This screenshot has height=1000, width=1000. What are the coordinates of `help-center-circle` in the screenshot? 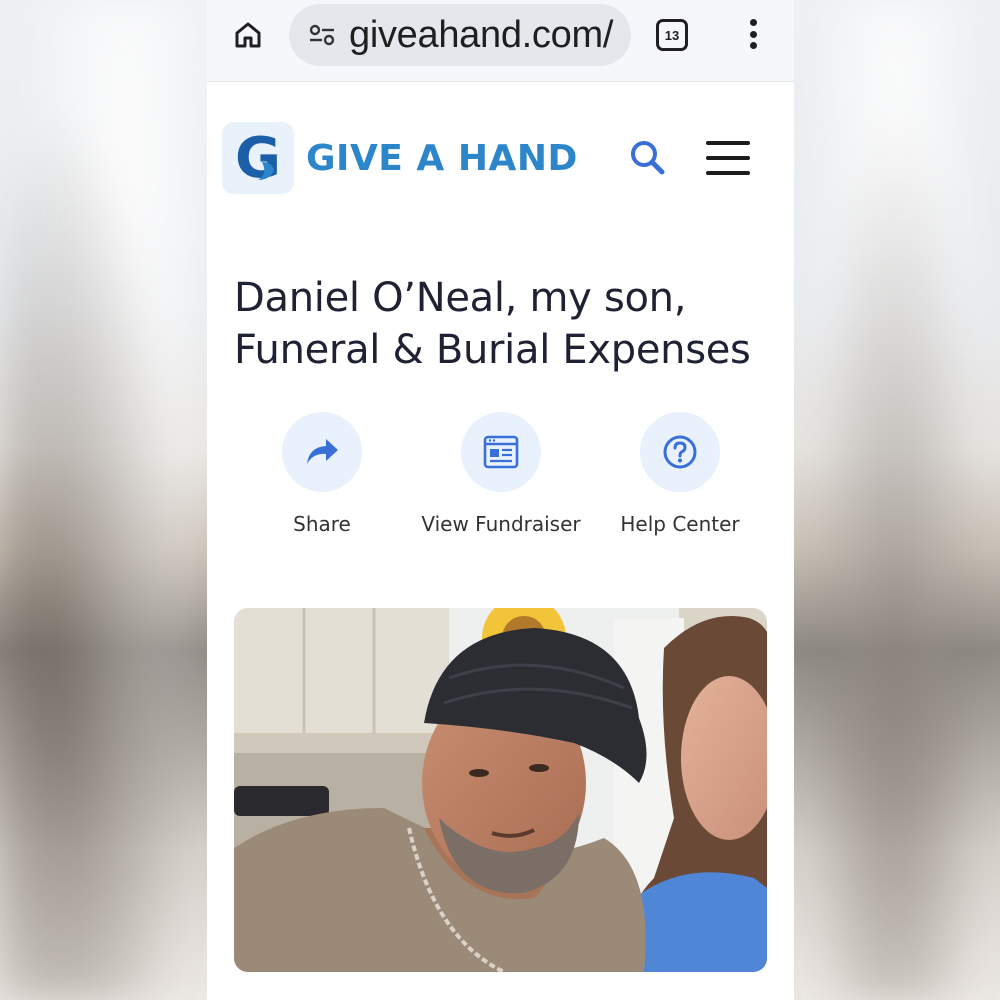 It's located at (680, 452).